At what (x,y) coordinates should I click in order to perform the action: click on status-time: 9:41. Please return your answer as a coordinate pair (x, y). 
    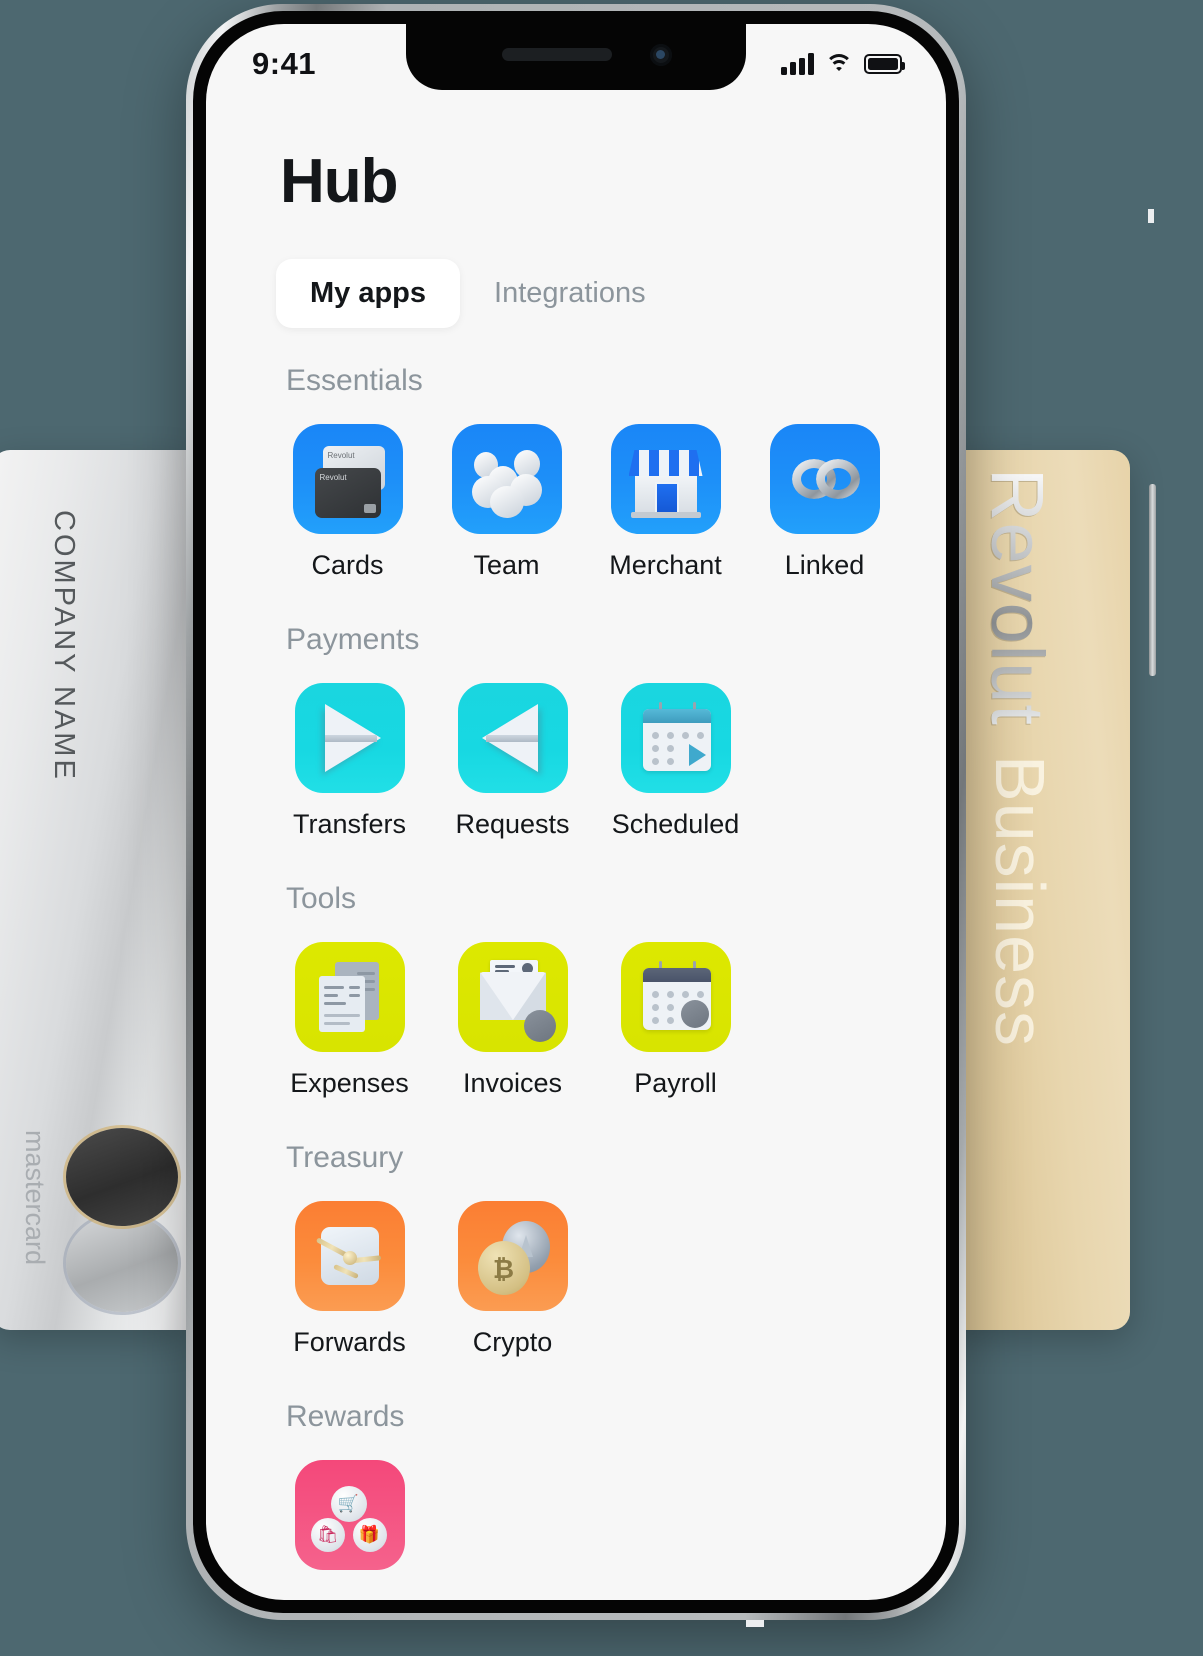
    Looking at the image, I should click on (284, 63).